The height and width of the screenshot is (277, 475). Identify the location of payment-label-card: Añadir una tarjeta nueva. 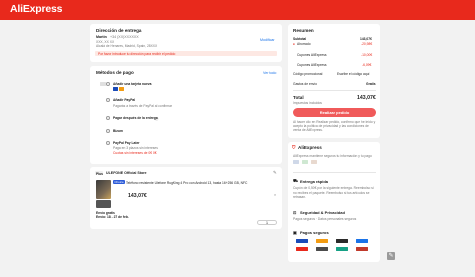
(132, 84).